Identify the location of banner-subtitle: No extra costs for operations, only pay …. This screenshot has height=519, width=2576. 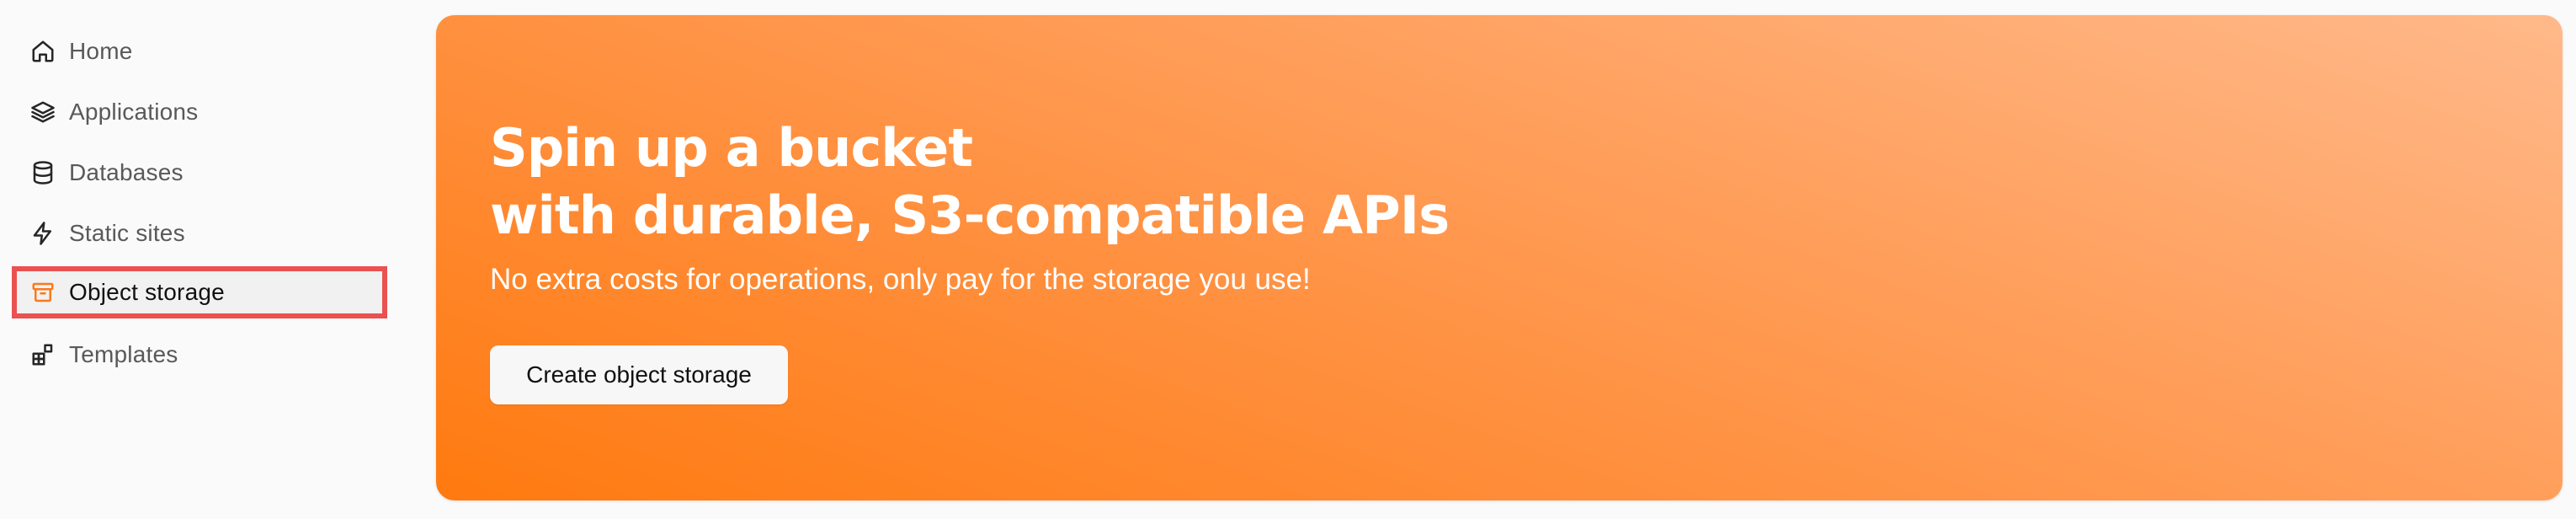
(900, 279).